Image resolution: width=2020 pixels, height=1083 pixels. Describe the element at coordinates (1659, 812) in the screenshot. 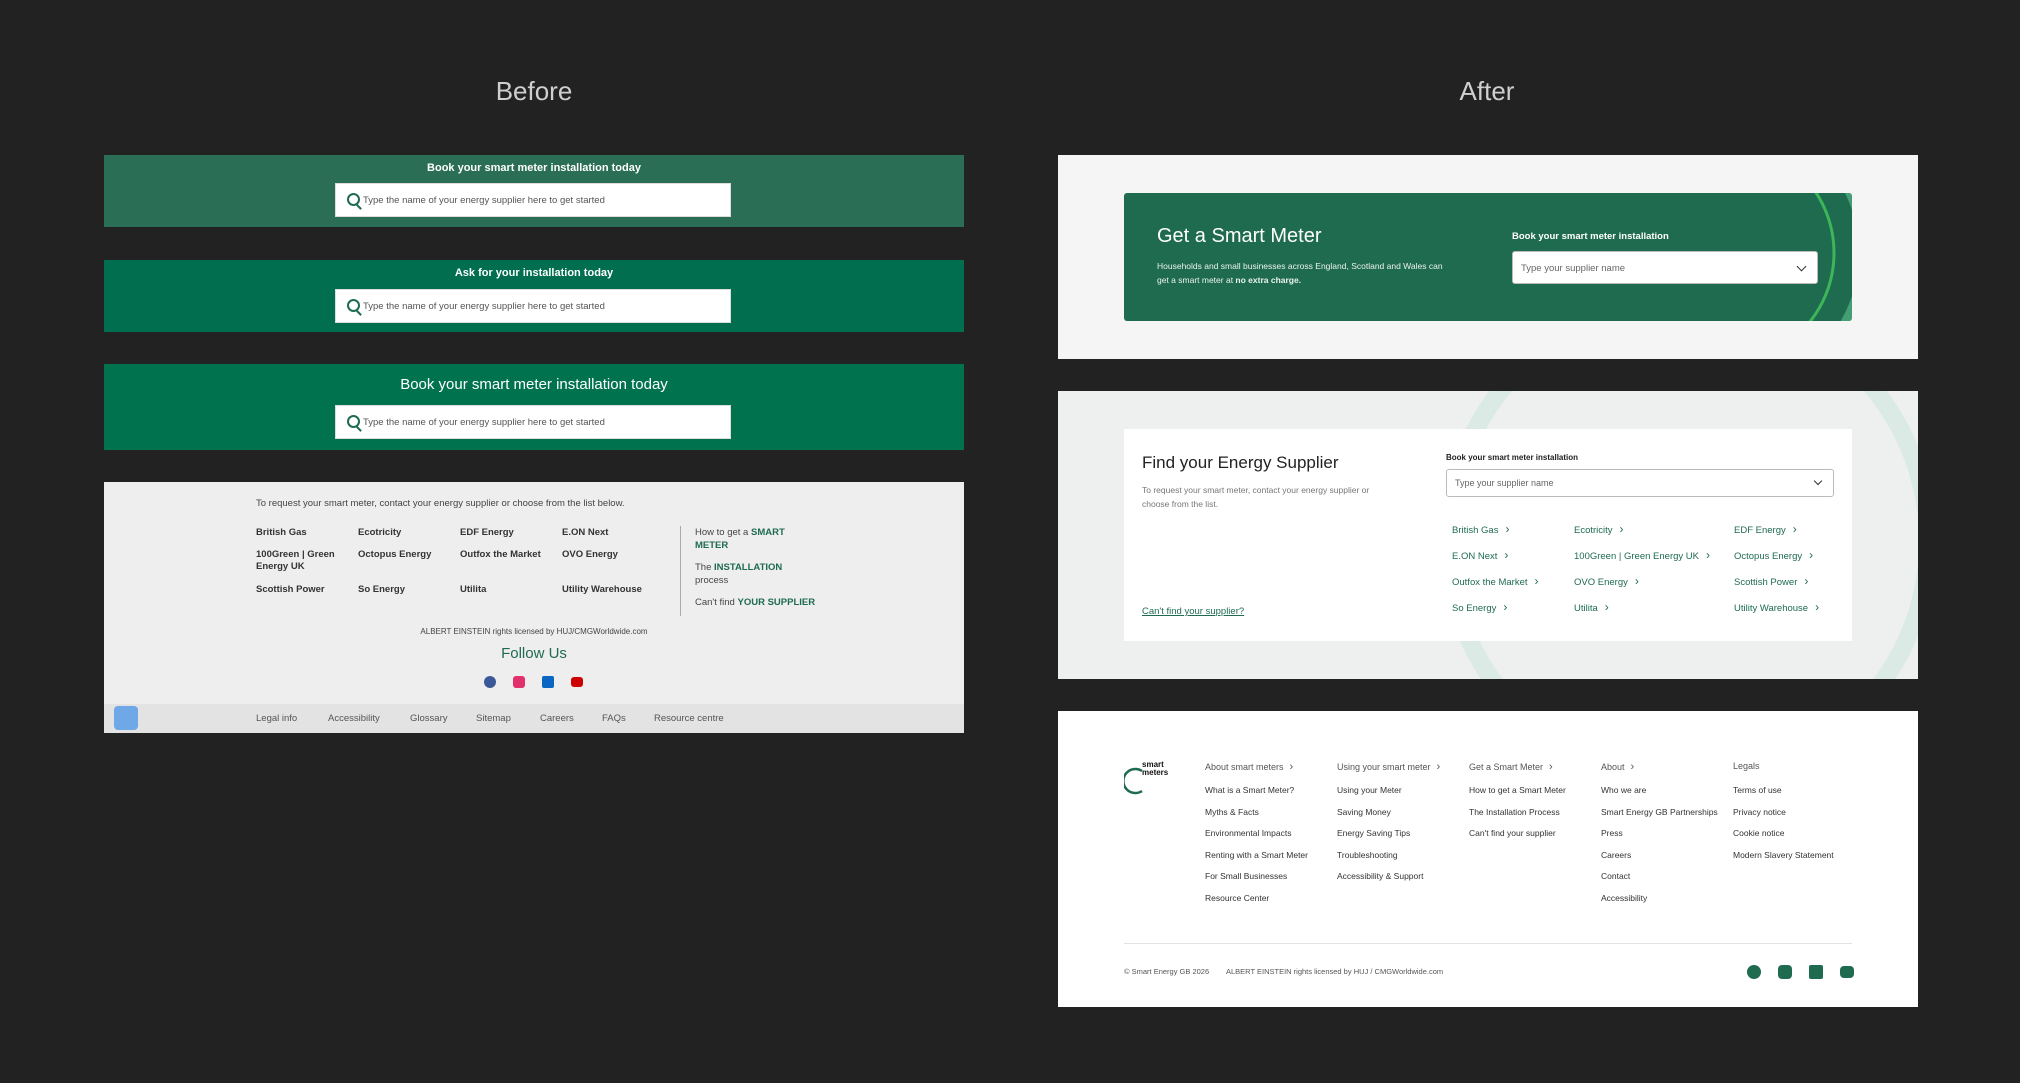

I see `footer-link: Smart Energy GB Partnerships` at that location.